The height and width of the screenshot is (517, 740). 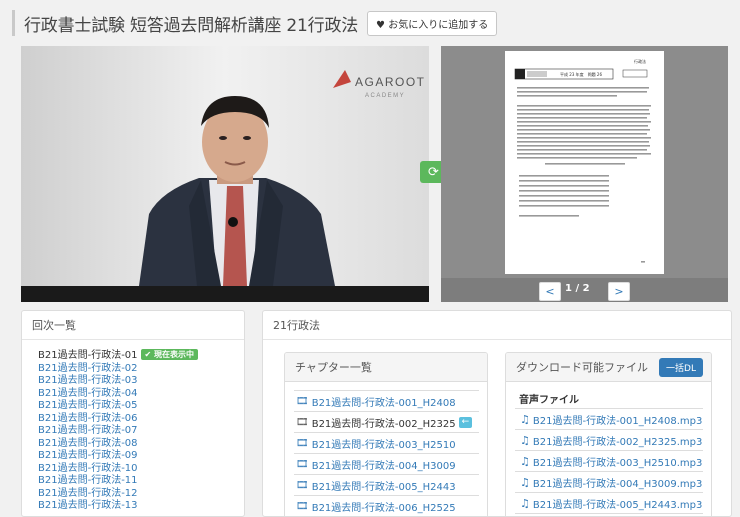 I want to click on page-navigation: < 1 / 2 >, so click(x=584, y=290).